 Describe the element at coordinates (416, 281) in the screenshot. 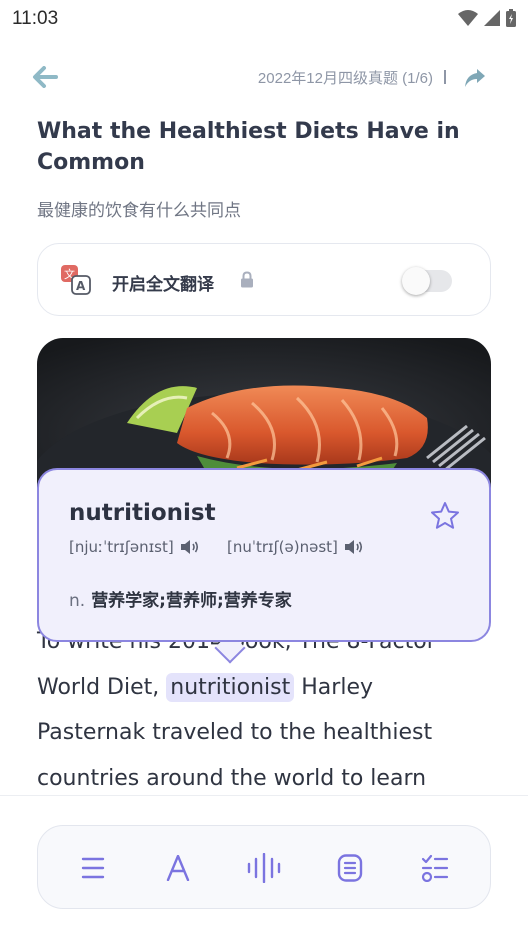

I see `toggle-knob` at that location.